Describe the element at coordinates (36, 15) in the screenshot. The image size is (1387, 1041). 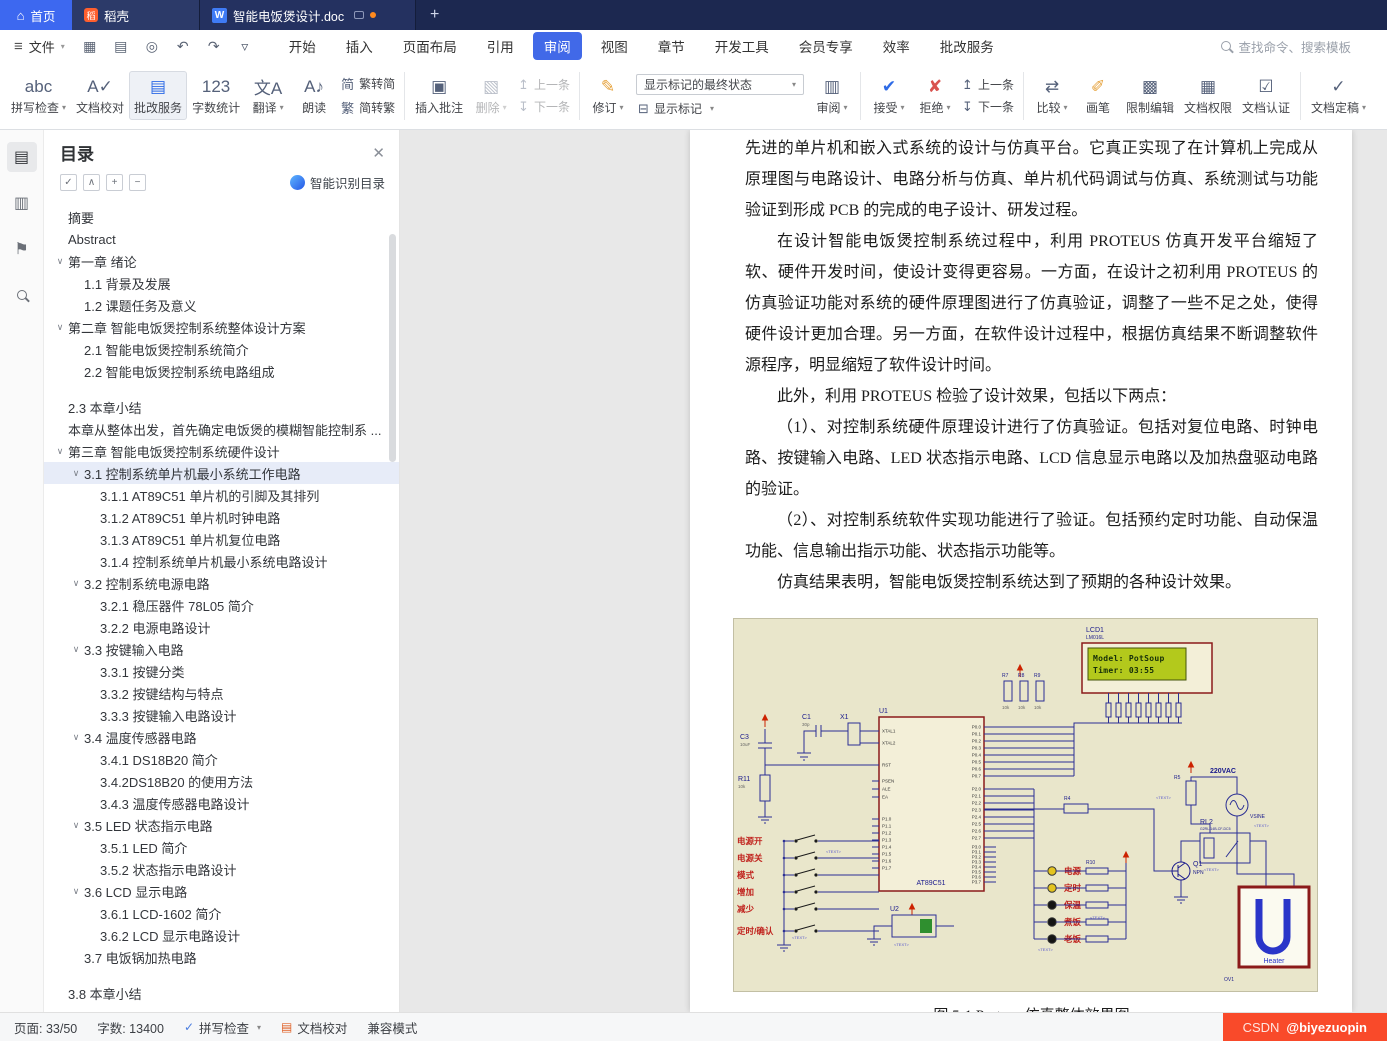
I see `tab-home: ⌂ 首页` at that location.